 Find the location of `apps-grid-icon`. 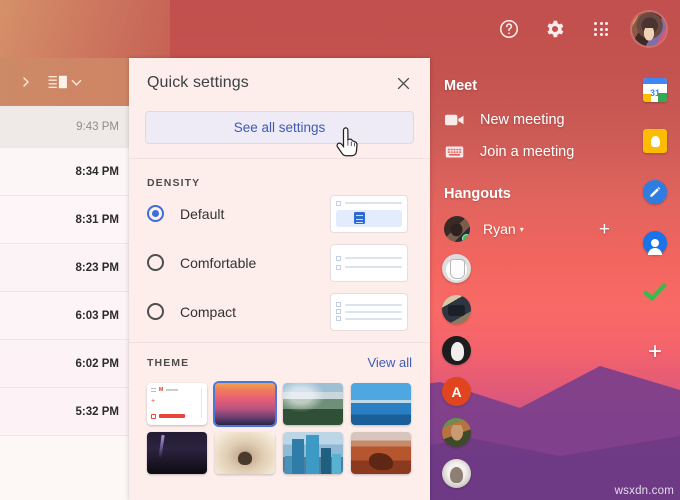

apps-grid-icon is located at coordinates (601, 29).